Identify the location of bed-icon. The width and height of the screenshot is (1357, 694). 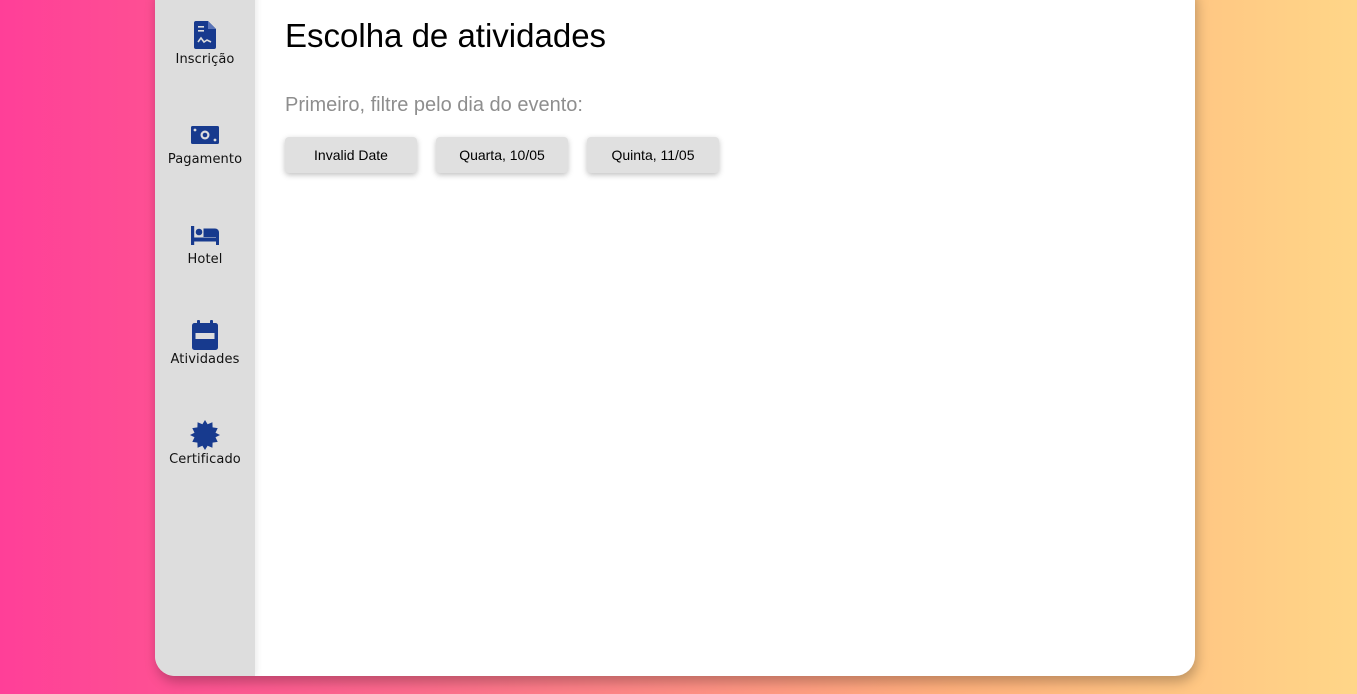
(205, 235).